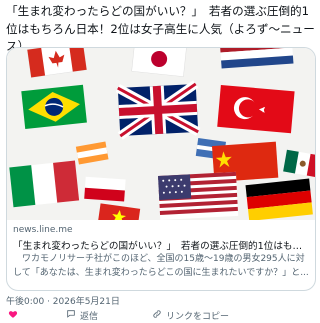  I want to click on copy-link-label: リンクをコピー, so click(198, 317).